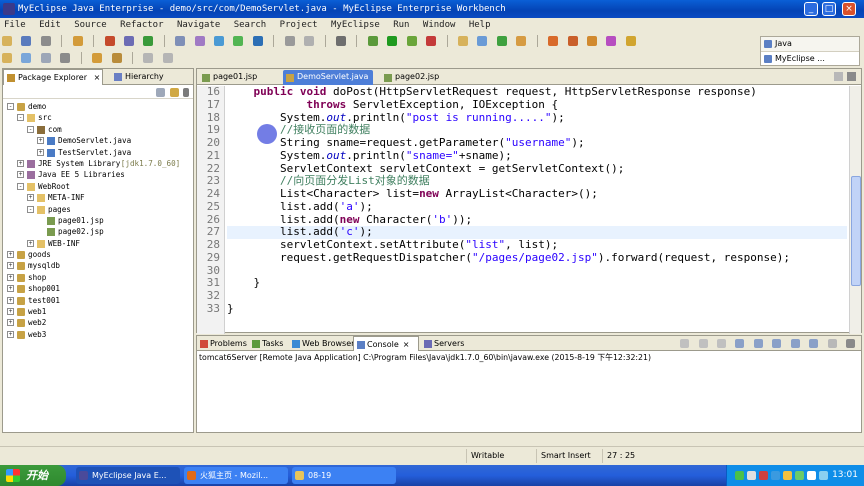 The image size is (864, 486). I want to click on run-last-icon, so click(411, 41).